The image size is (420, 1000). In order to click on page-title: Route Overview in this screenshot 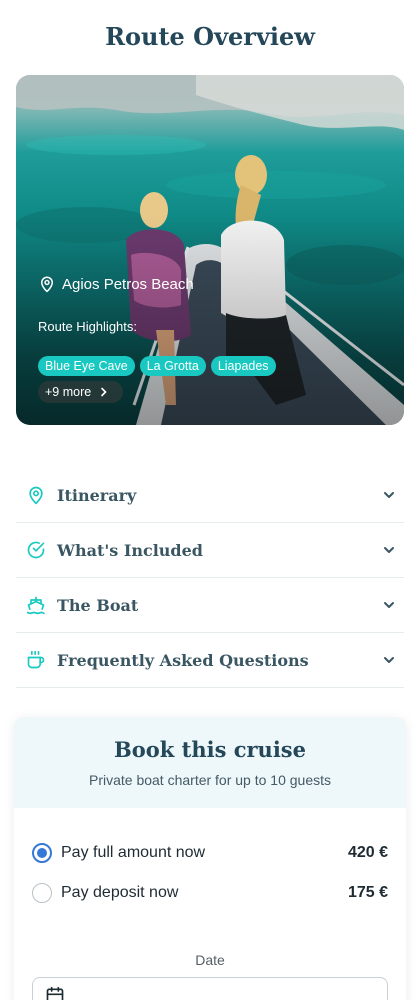, I will do `click(210, 36)`.